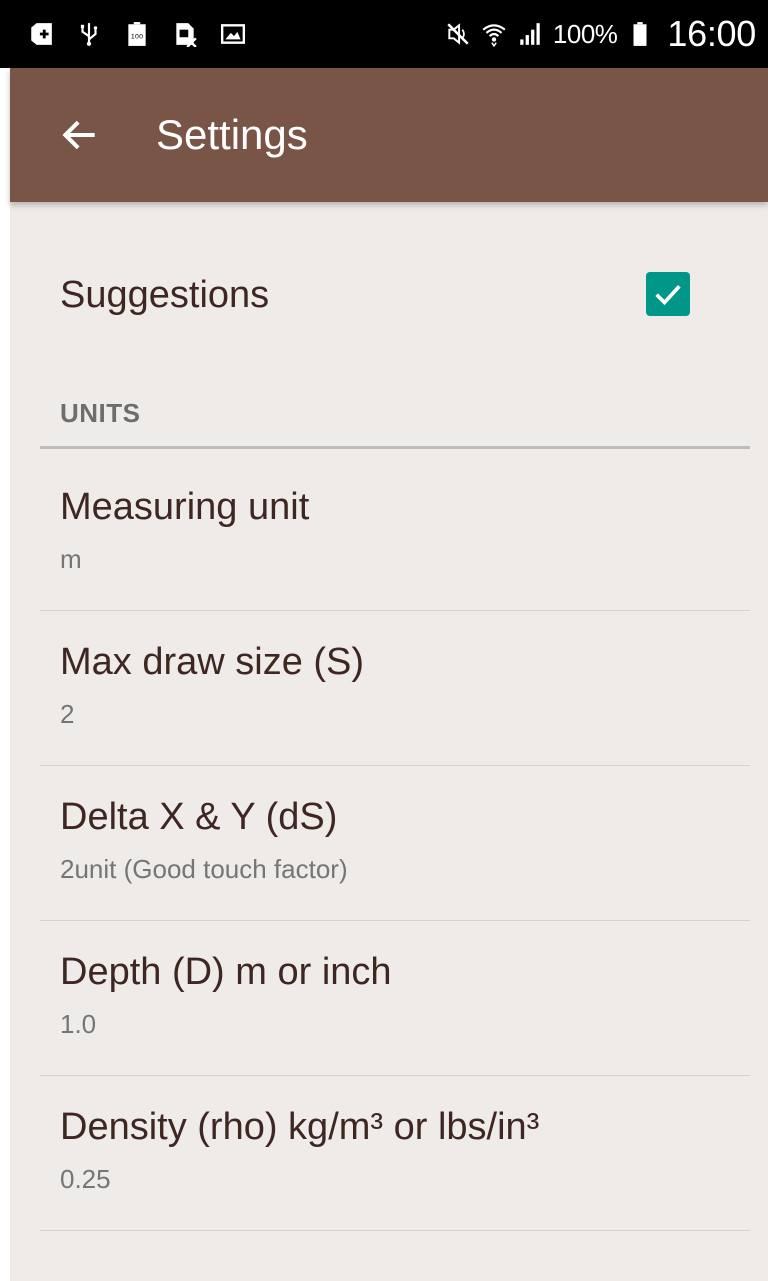 The image size is (768, 1281). I want to click on battery-100-icon: 100, so click(137, 34).